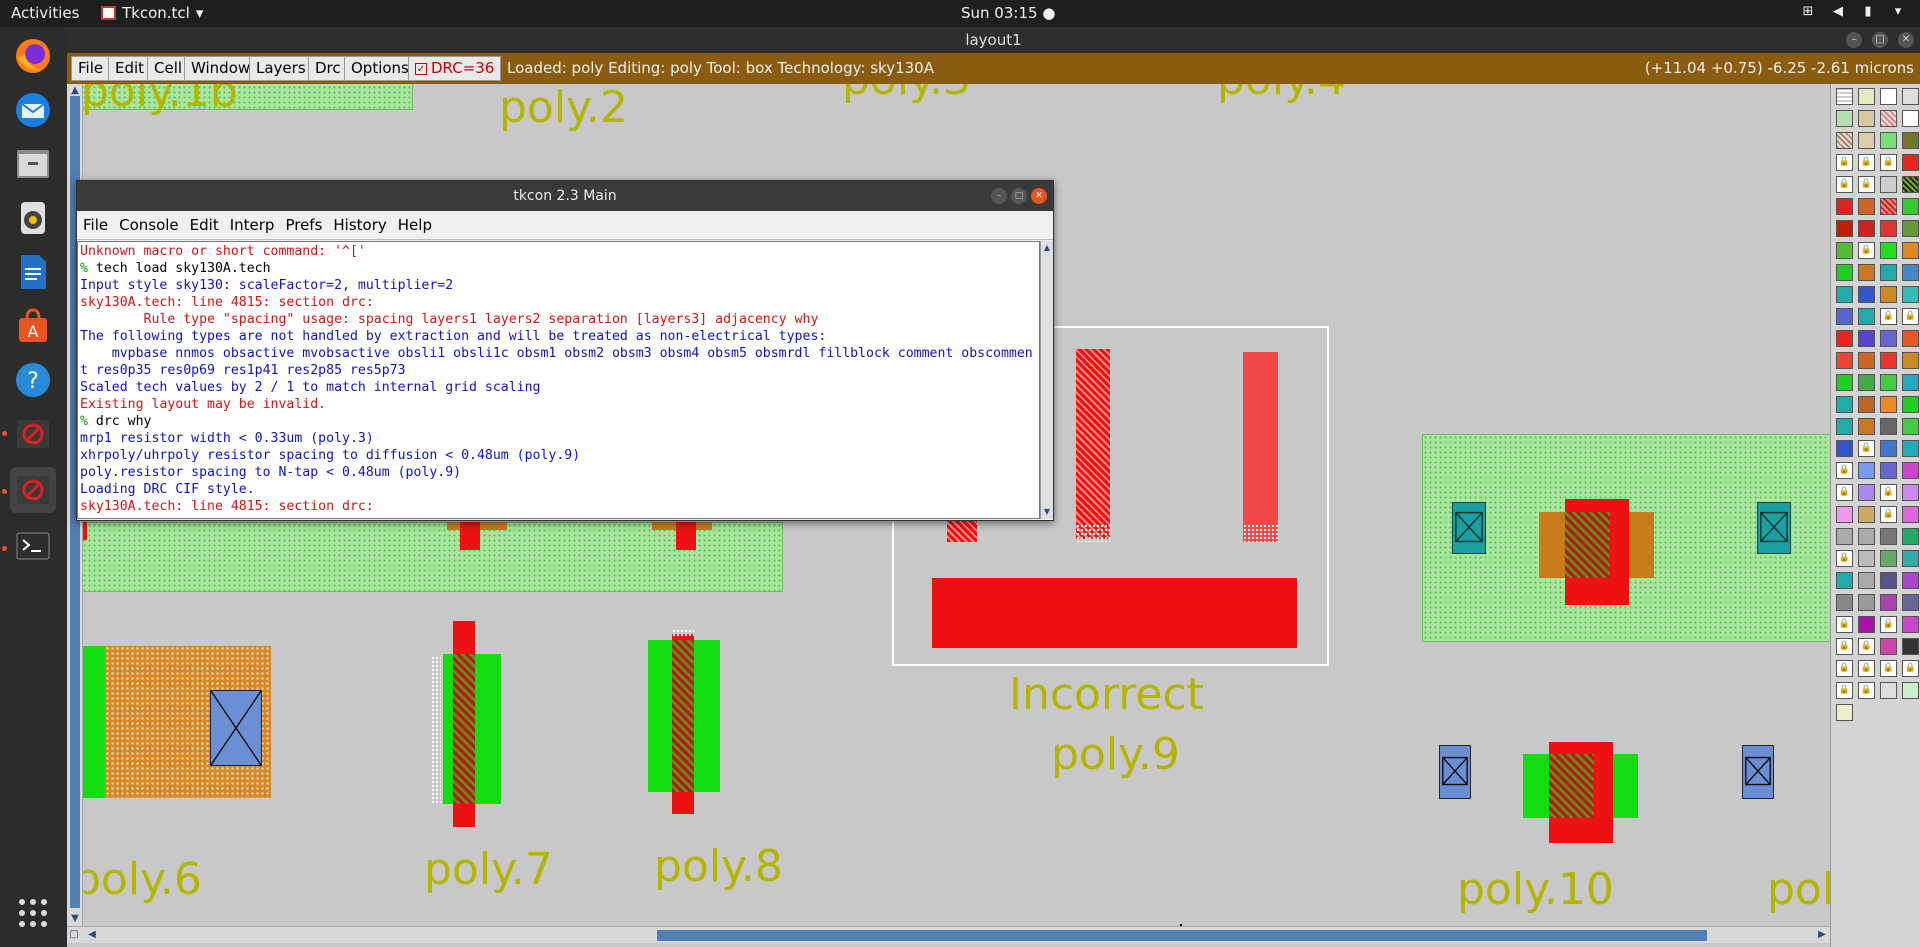 The width and height of the screenshot is (1920, 947). What do you see at coordinates (168, 68) in the screenshot?
I see `cell-menu: Cell` at bounding box center [168, 68].